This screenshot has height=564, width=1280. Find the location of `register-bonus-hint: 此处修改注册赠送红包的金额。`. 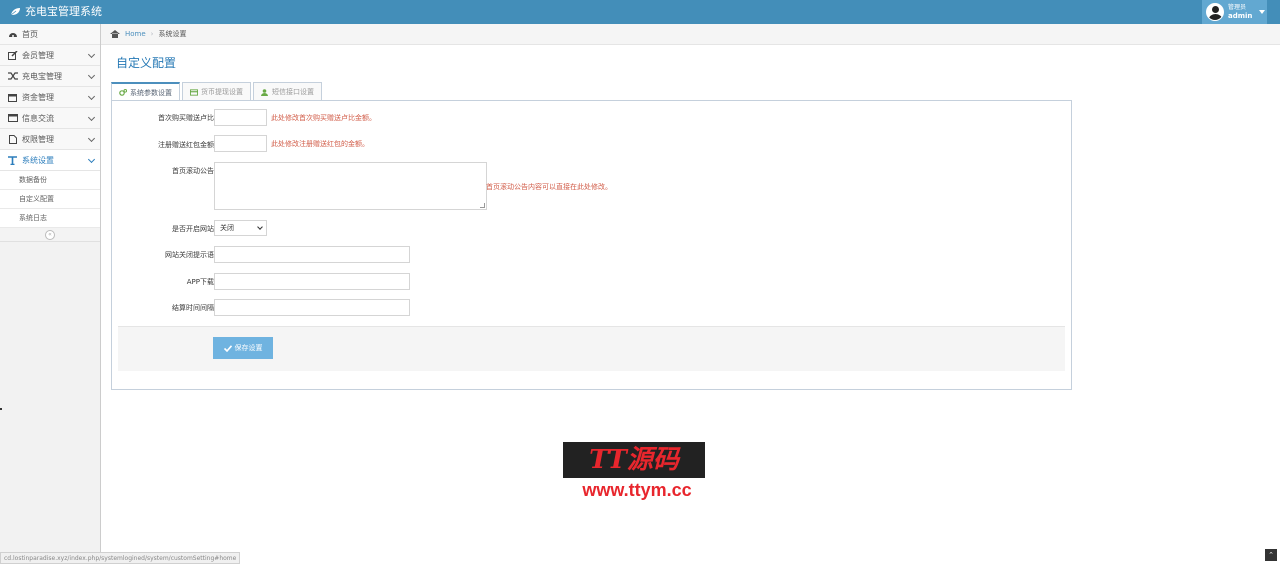

register-bonus-hint: 此处修改注册赠送红包的金额。 is located at coordinates (320, 144).